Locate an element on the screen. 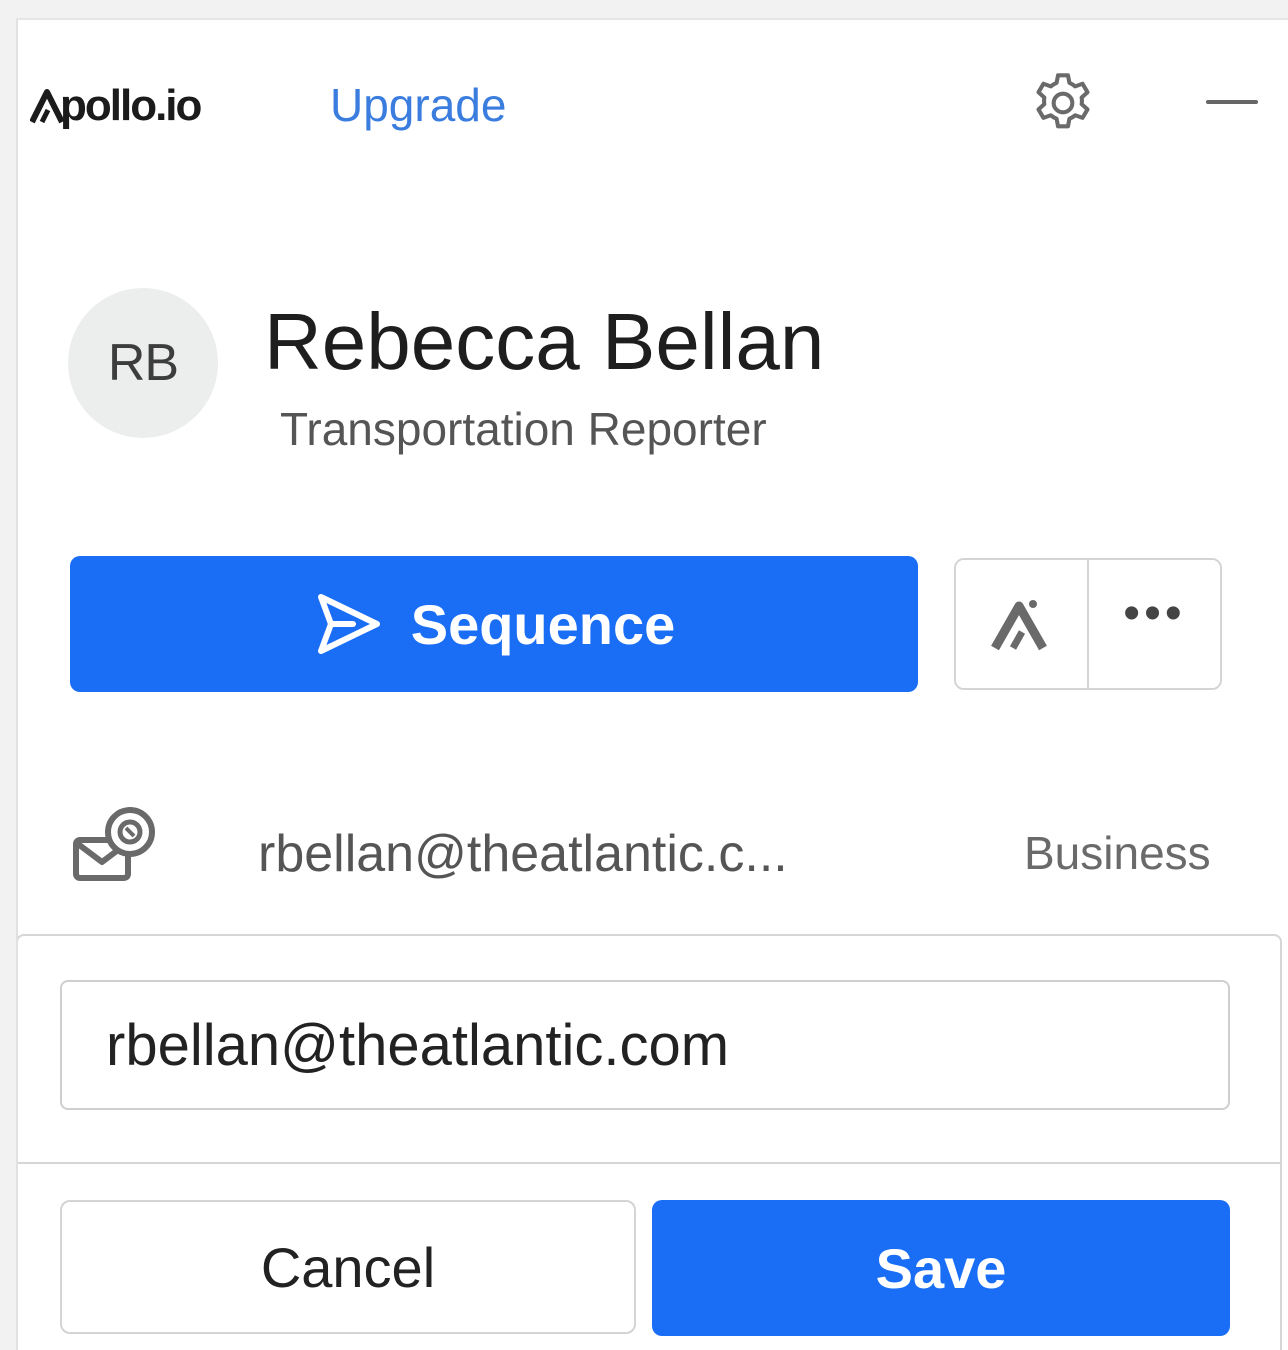 The image size is (1288, 1350). action-button-group: ••• is located at coordinates (1088, 624).